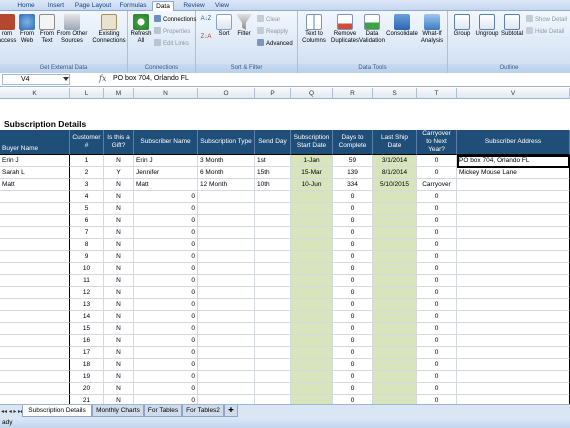 The width and height of the screenshot is (570, 428). I want to click on sheet-nav-arrows: ◂◂ ◂ ▸ ▸▸, so click(12, 411).